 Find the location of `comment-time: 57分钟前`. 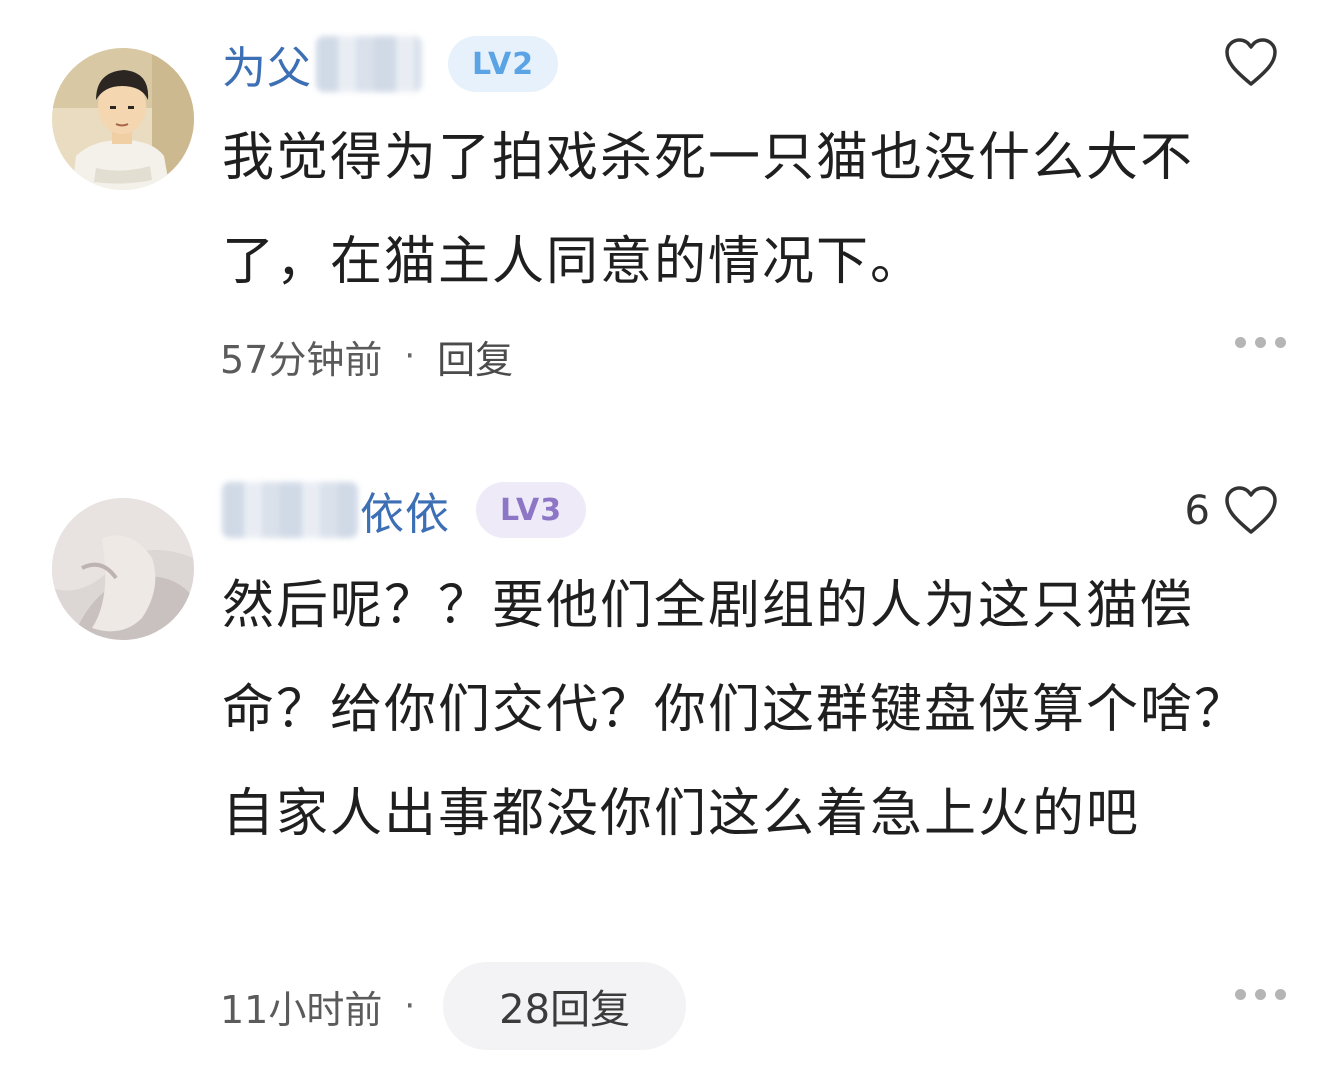

comment-time: 57分钟前 is located at coordinates (301, 359).